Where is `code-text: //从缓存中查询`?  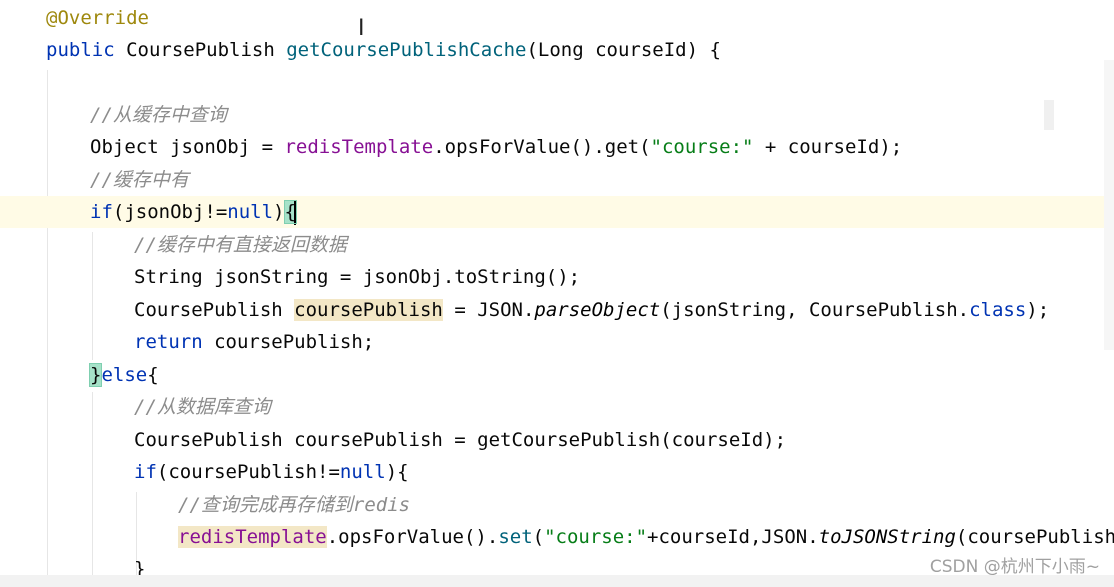
code-text: //从缓存中查询 is located at coordinates (158, 115).